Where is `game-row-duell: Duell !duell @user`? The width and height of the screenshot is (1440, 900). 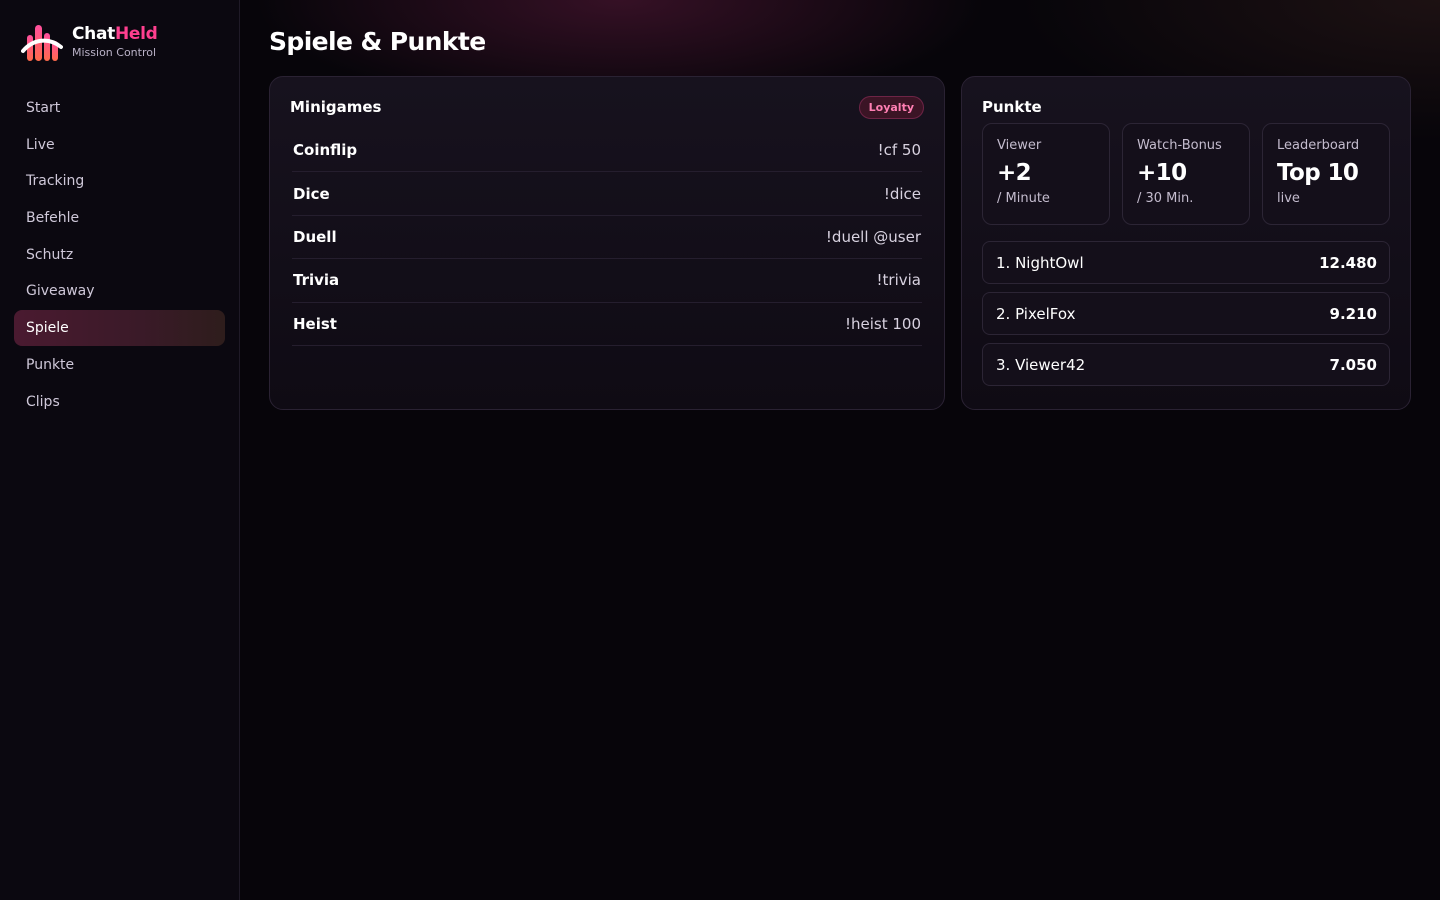 game-row-duell: Duell !duell @user is located at coordinates (607, 238).